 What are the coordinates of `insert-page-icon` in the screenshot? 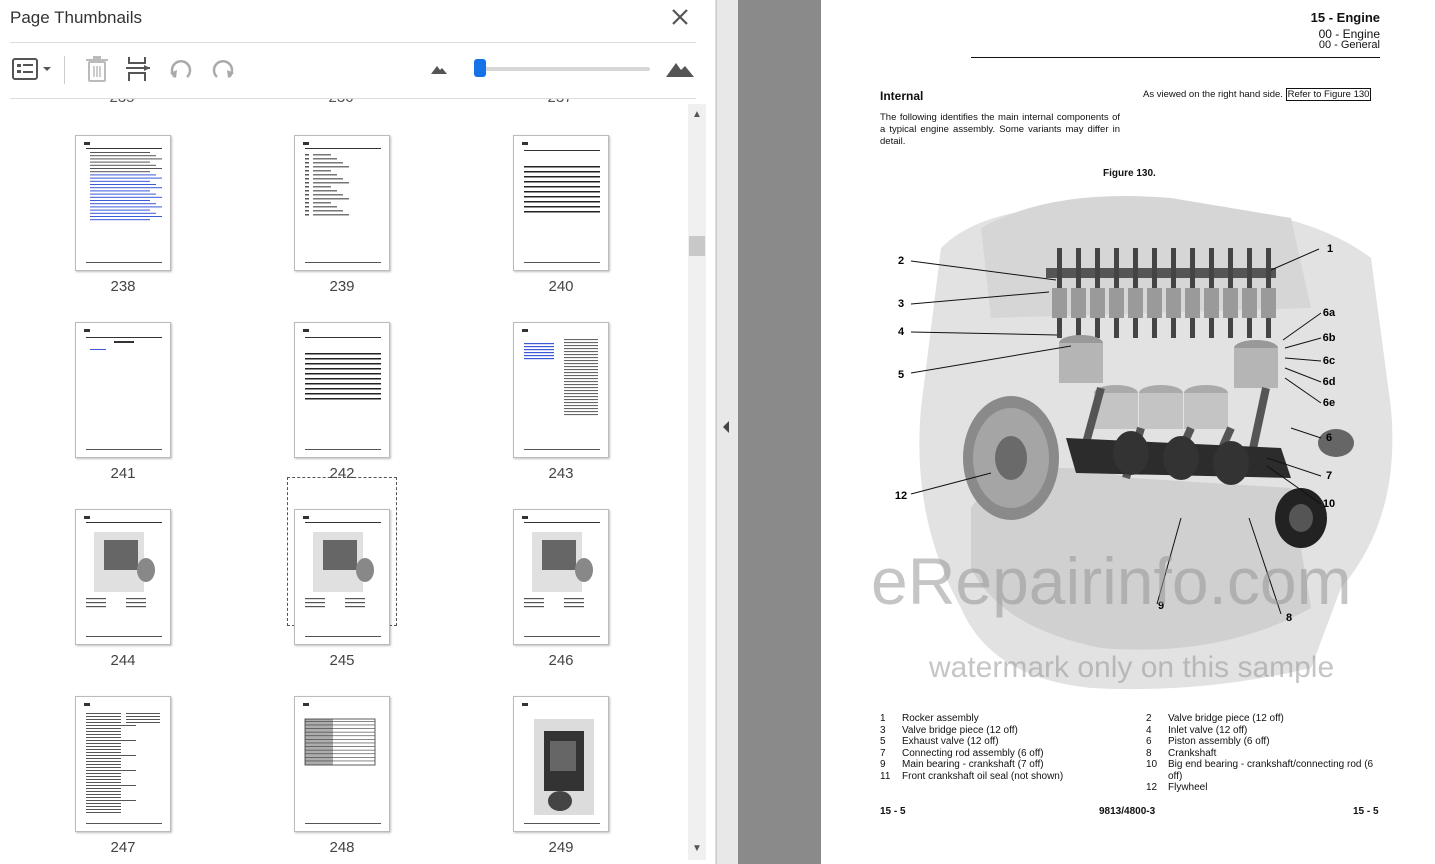 It's located at (138, 69).